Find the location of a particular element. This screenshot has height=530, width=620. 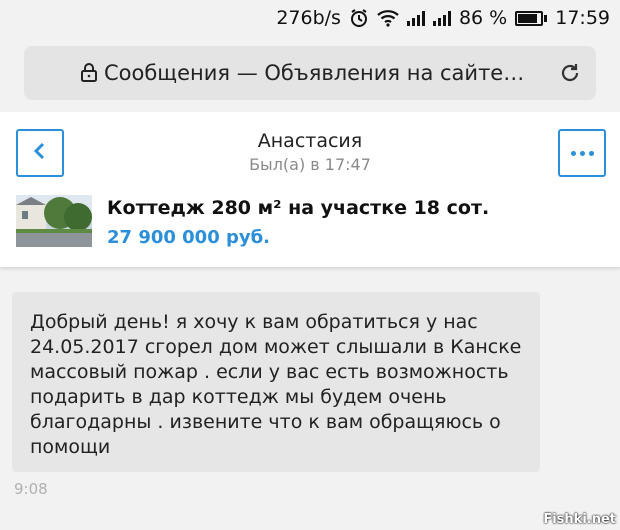

network-speed: 276b/s is located at coordinates (308, 18).